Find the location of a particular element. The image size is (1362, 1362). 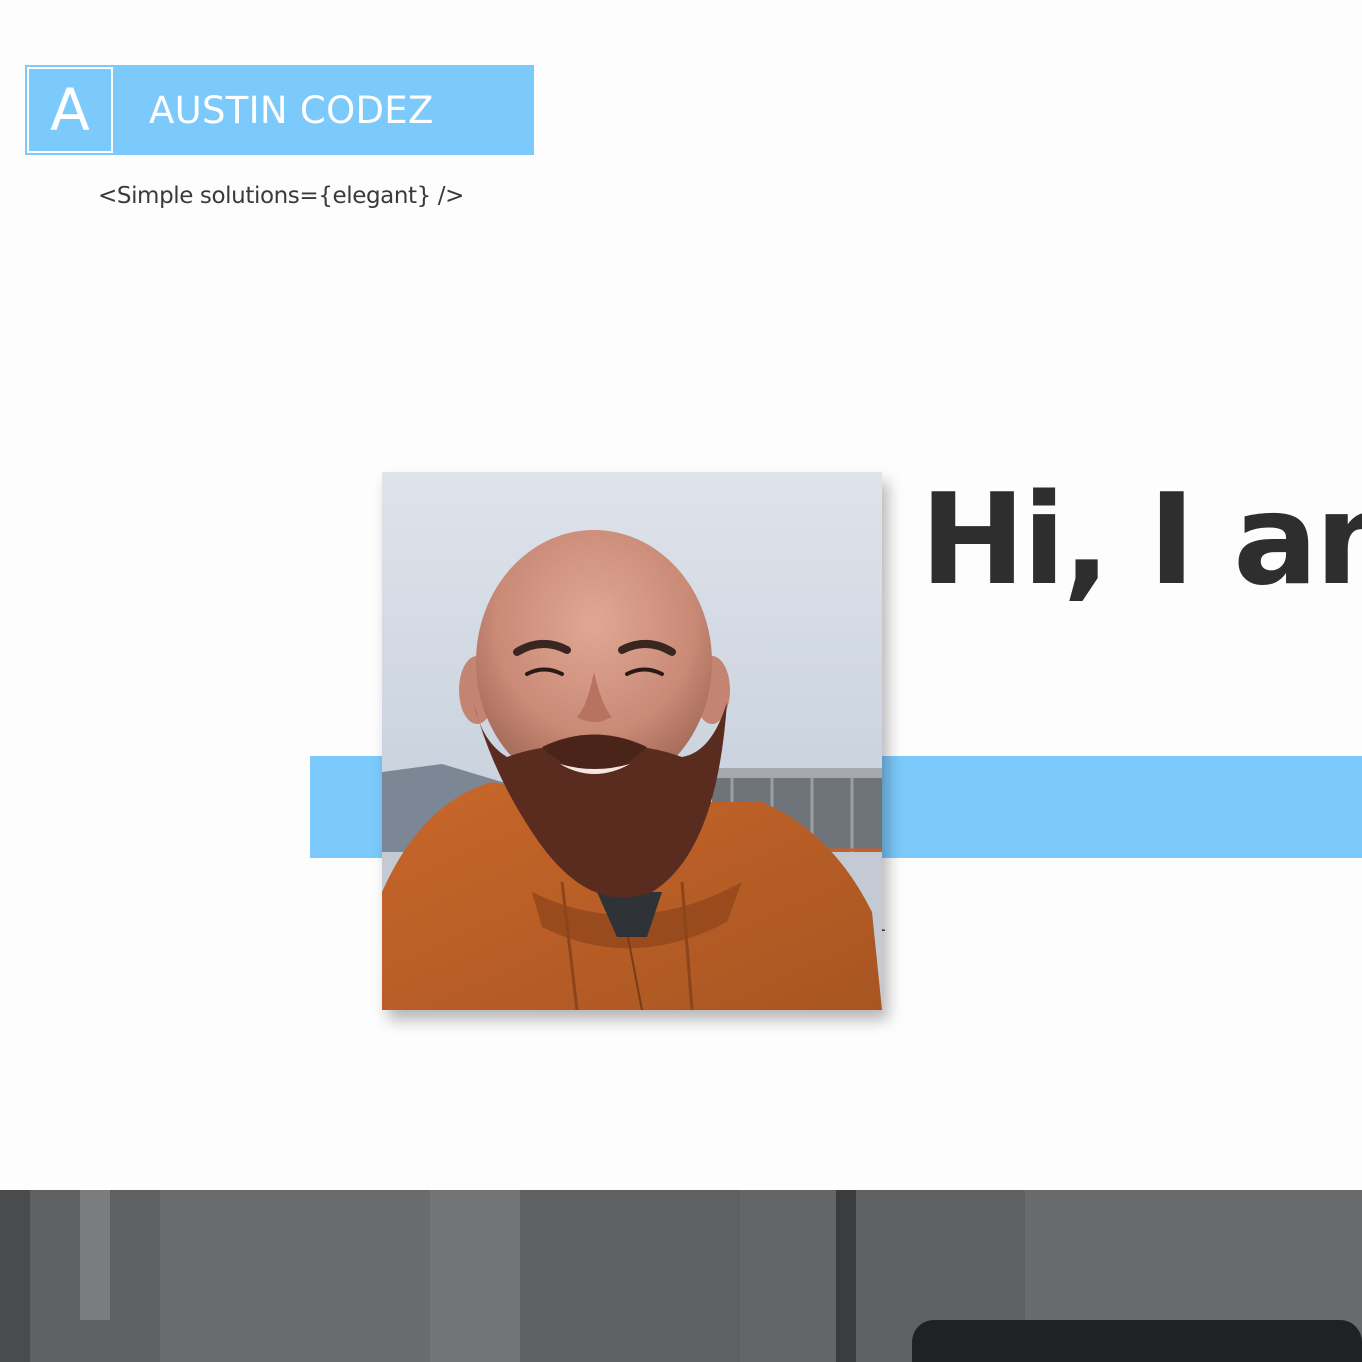

lamp-pole is located at coordinates (846, 1276).